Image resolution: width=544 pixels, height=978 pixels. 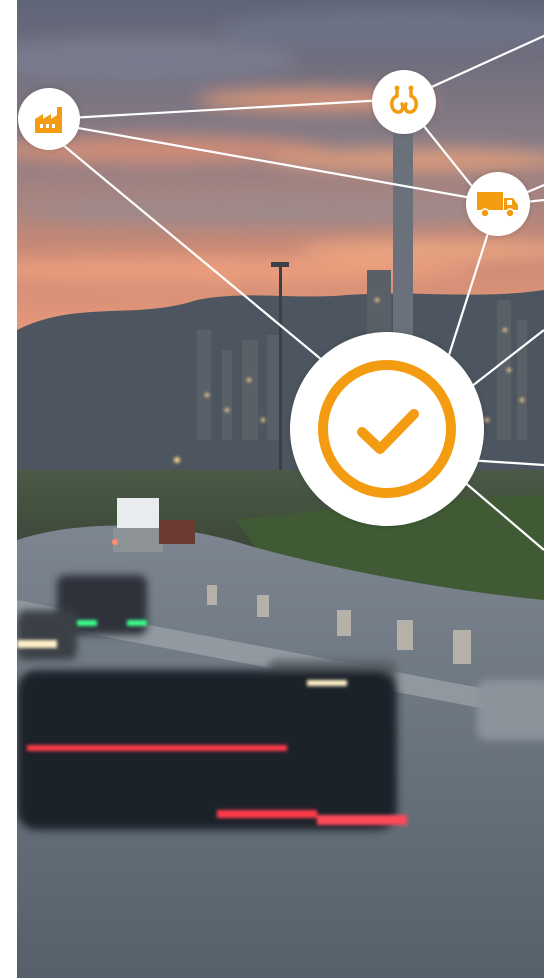 I want to click on checkmark-circle-icon, so click(x=387, y=429).